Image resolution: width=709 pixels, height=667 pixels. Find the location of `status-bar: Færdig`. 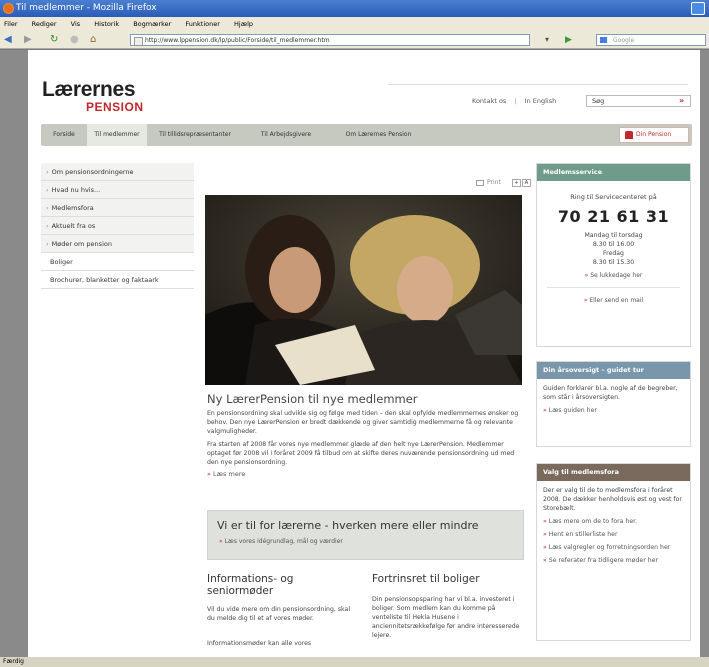

status-bar: Færdig is located at coordinates (354, 662).